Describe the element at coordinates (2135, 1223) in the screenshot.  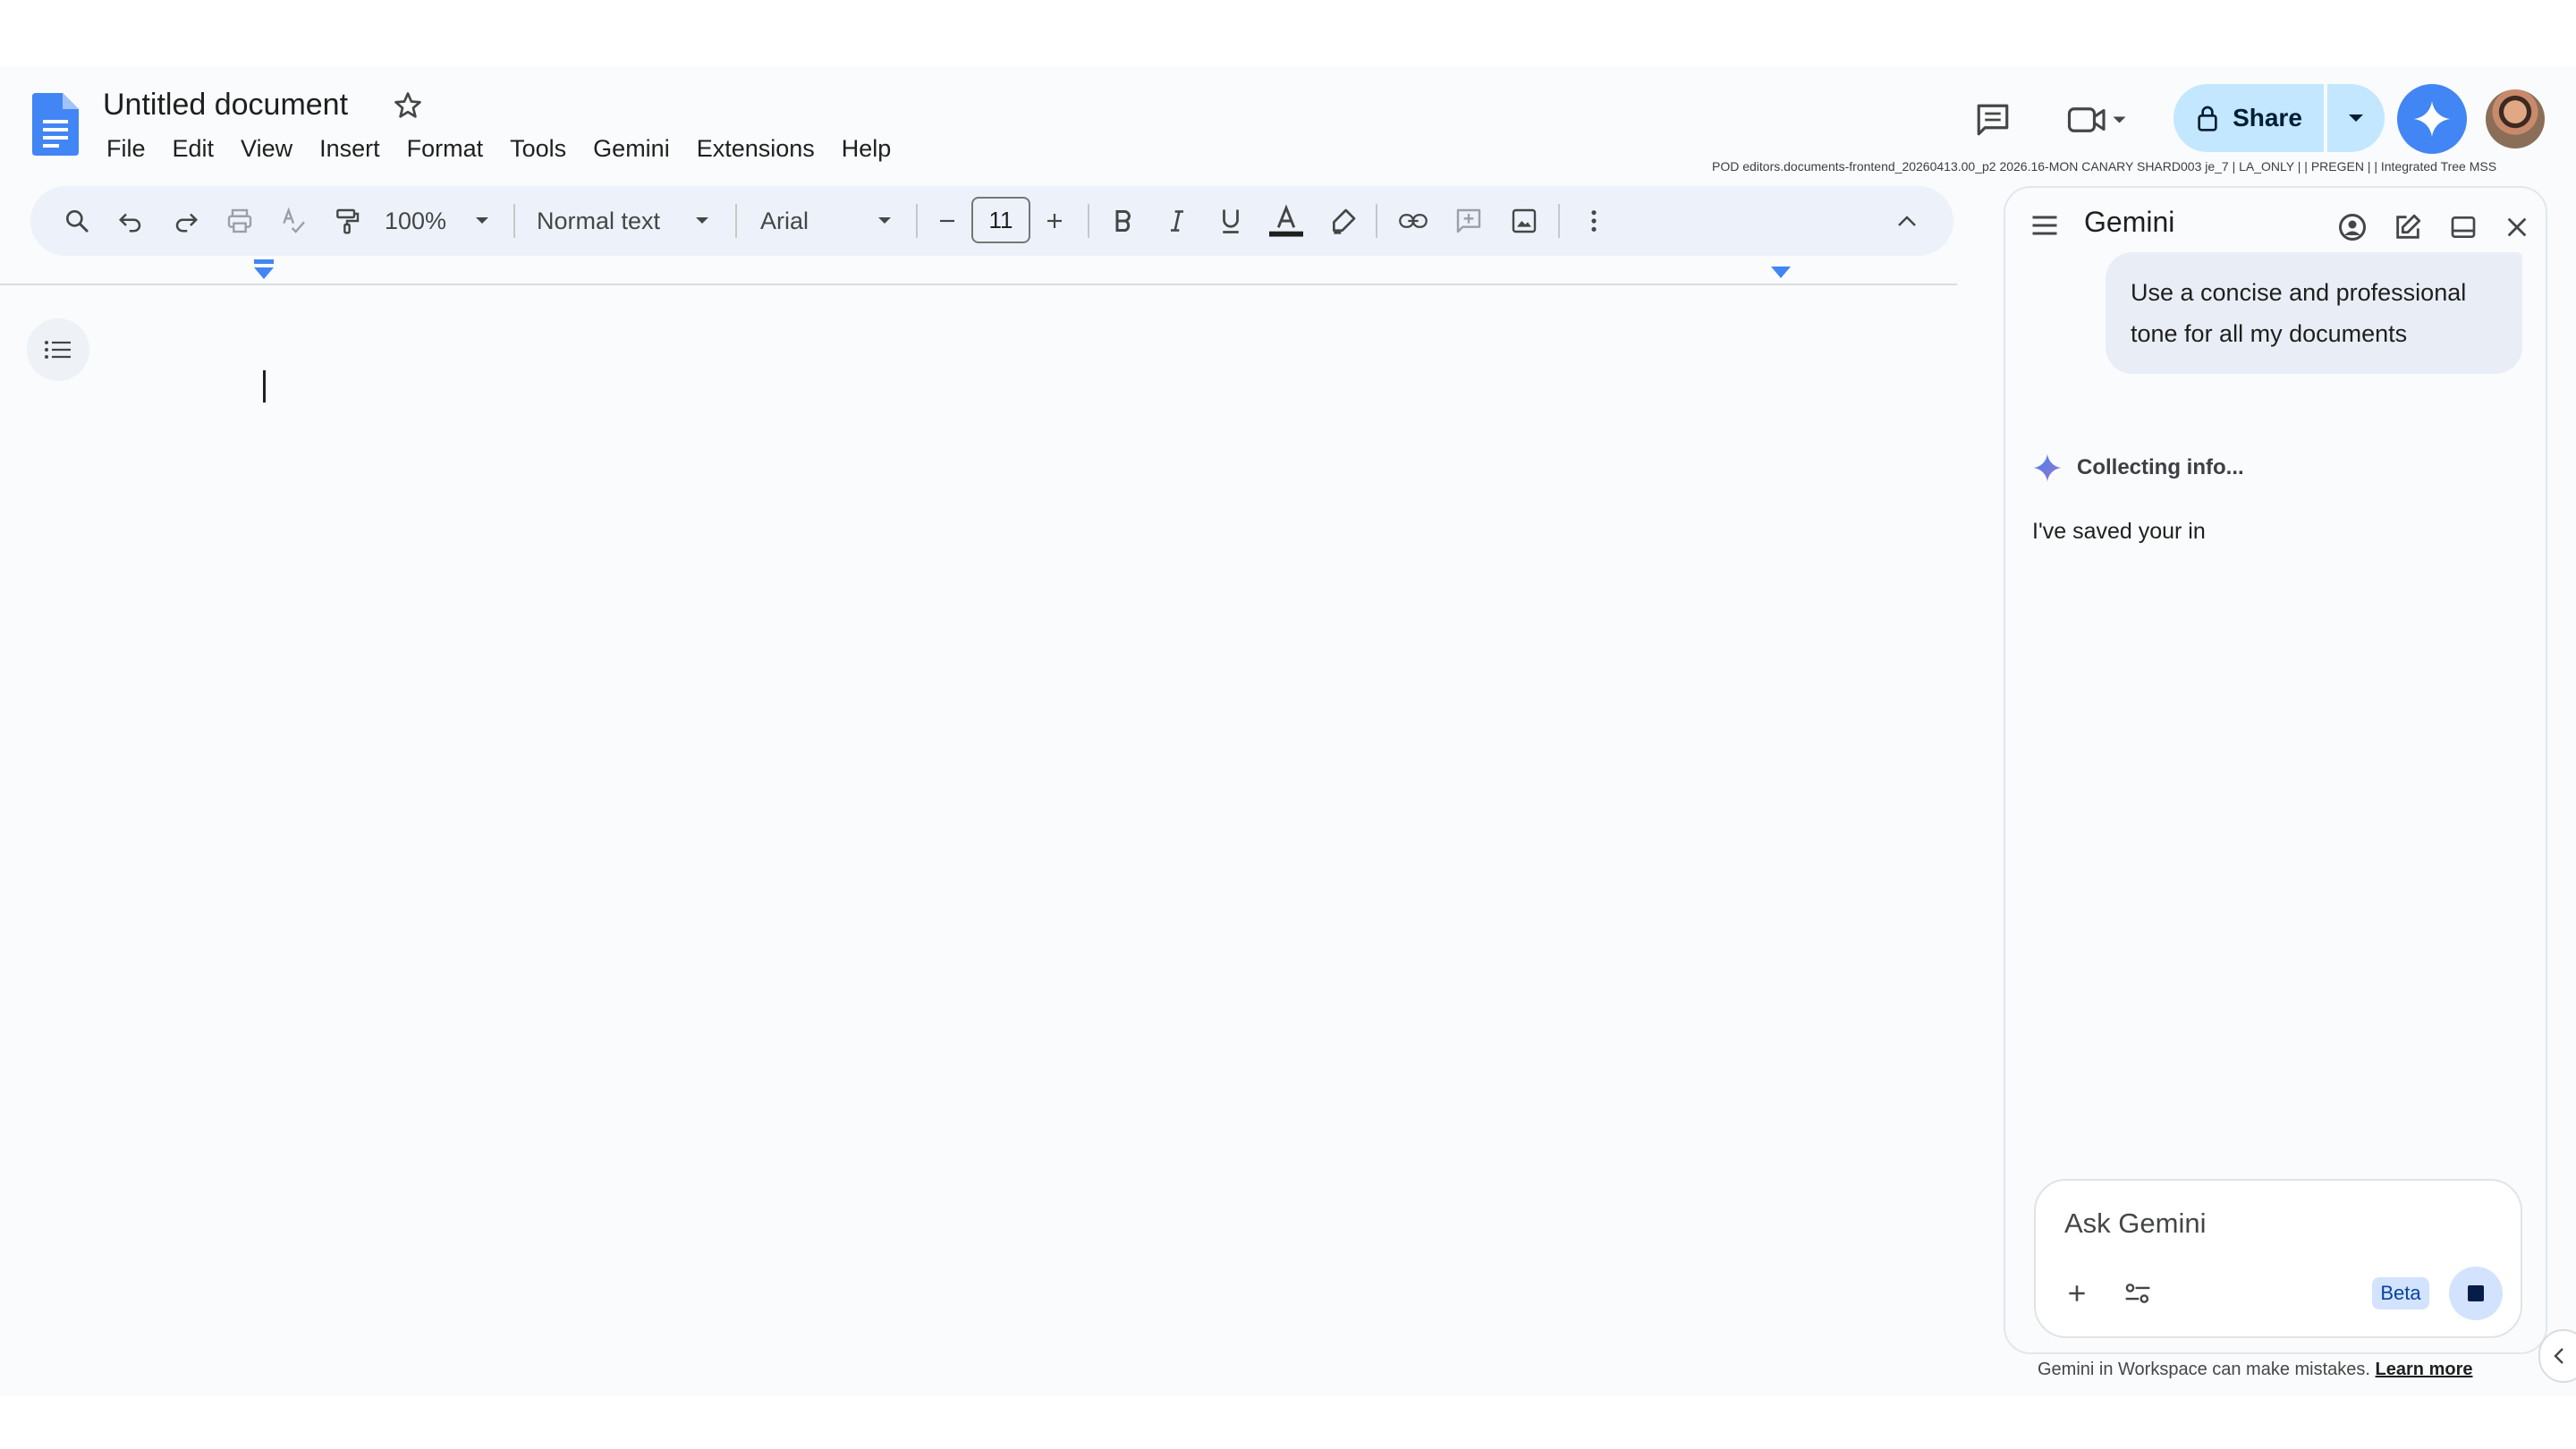
I see `ask-gemini-placeholder: Ask Gemini` at that location.